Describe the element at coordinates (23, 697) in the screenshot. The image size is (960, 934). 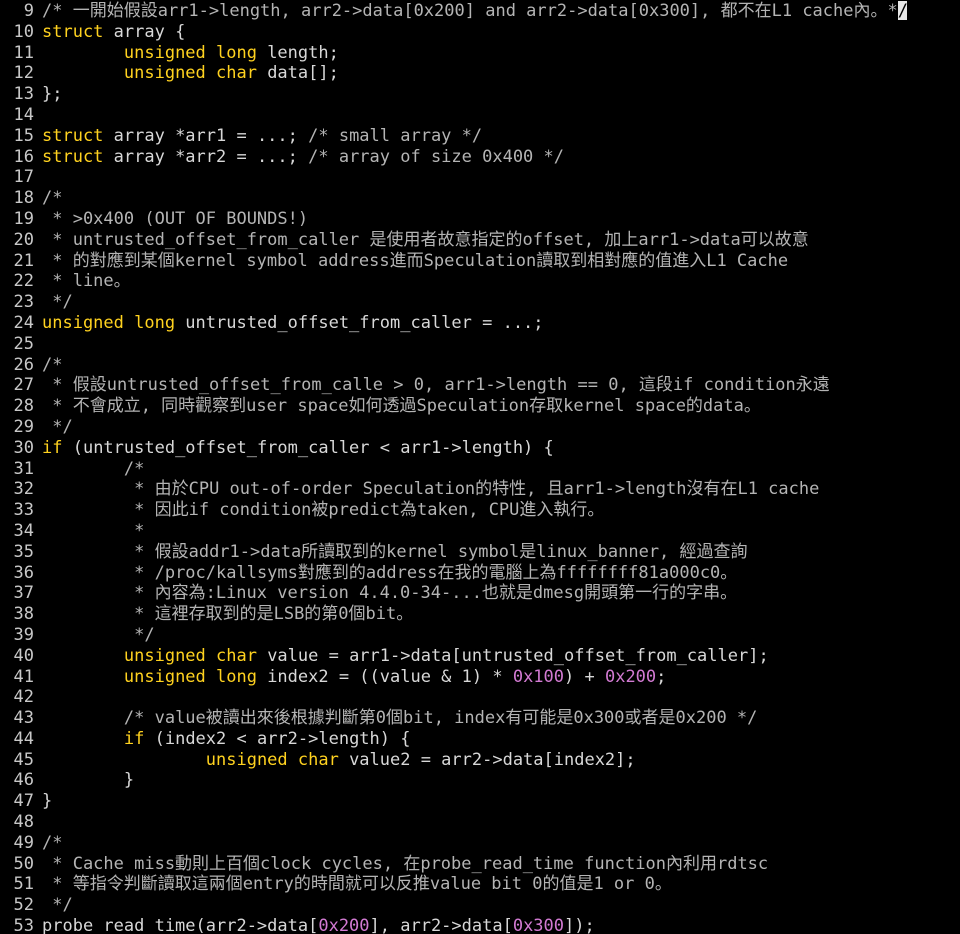
I see `line-number: 42` at that location.